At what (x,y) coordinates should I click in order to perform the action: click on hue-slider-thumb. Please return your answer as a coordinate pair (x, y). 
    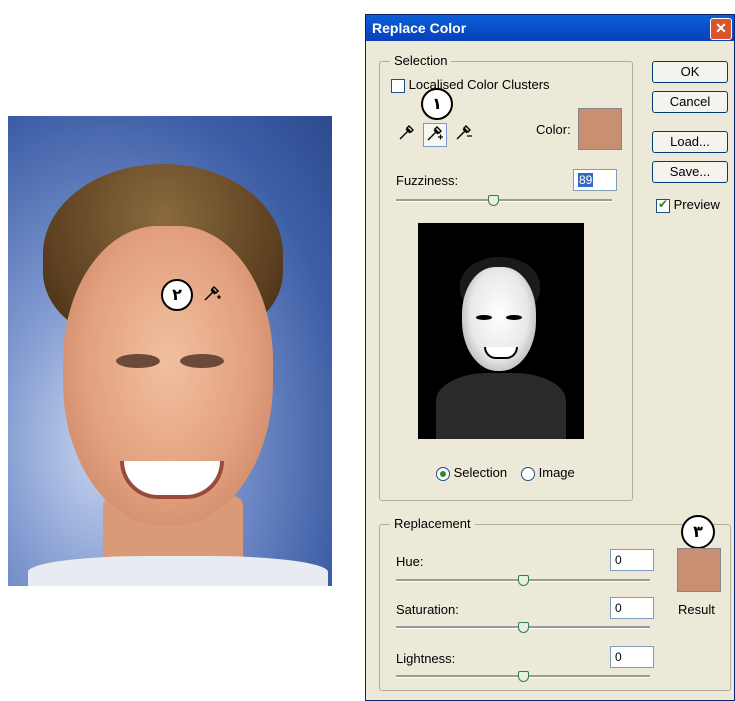
    Looking at the image, I should click on (523, 580).